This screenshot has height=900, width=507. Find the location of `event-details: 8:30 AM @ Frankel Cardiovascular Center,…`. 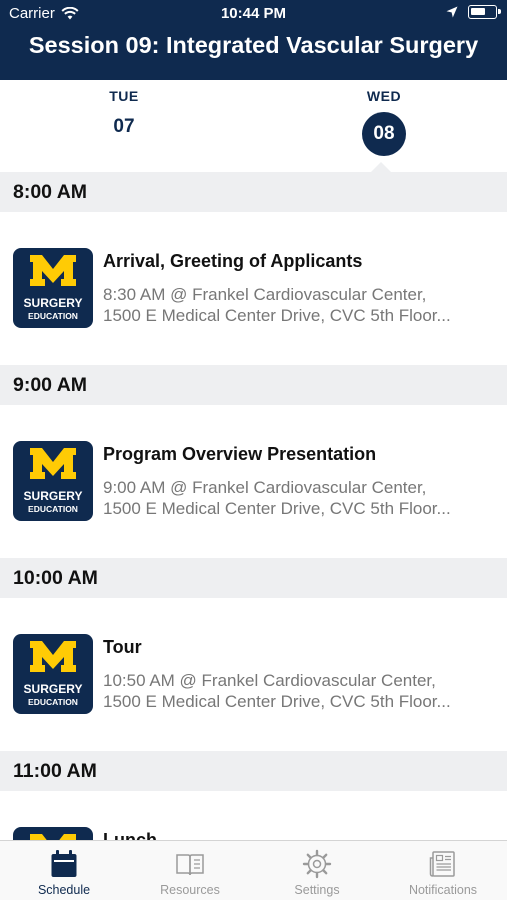

event-details: 8:30 AM @ Frankel Cardiovascular Center,… is located at coordinates (298, 305).